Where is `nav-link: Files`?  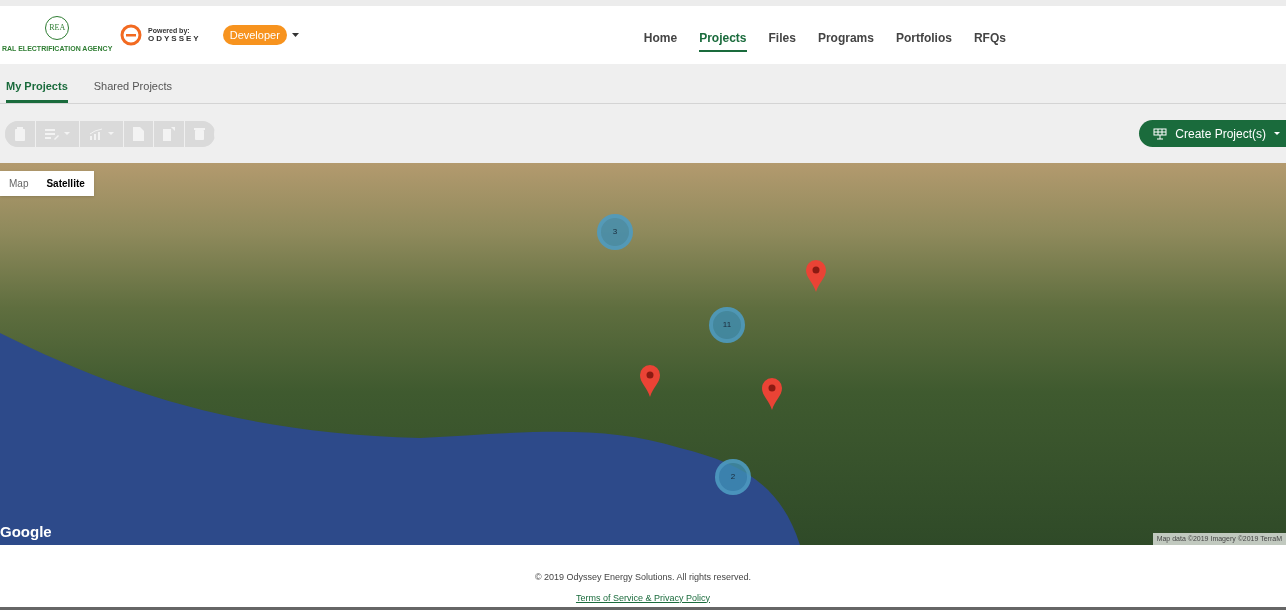
nav-link: Files is located at coordinates (782, 39).